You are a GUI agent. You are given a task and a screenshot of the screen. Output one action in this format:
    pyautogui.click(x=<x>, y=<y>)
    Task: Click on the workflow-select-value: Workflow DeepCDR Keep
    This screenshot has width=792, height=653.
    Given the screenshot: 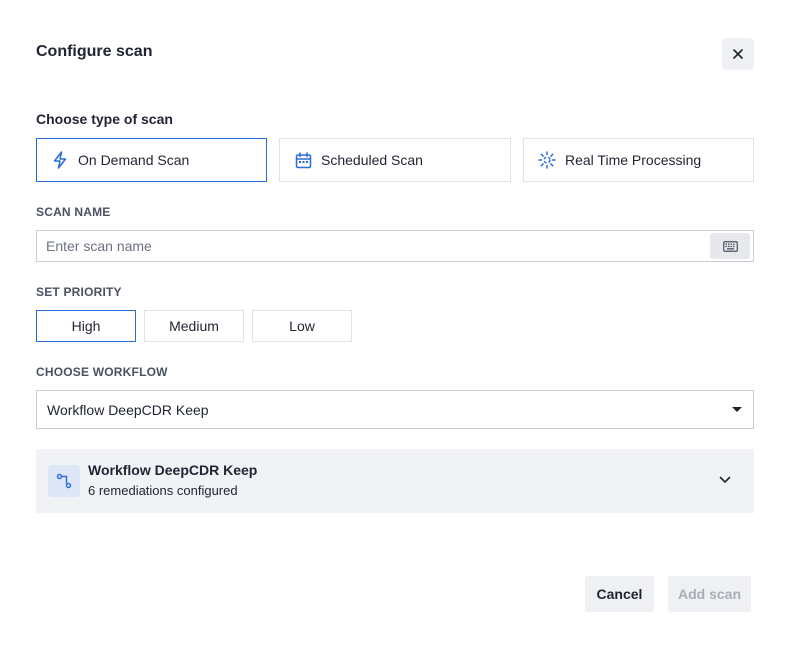 What is the action you would take?
    pyautogui.click(x=128, y=409)
    